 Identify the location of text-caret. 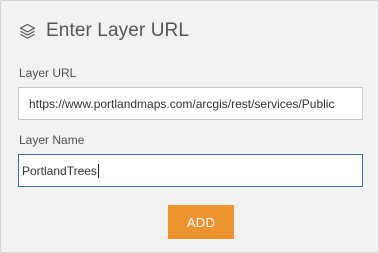
(98, 170).